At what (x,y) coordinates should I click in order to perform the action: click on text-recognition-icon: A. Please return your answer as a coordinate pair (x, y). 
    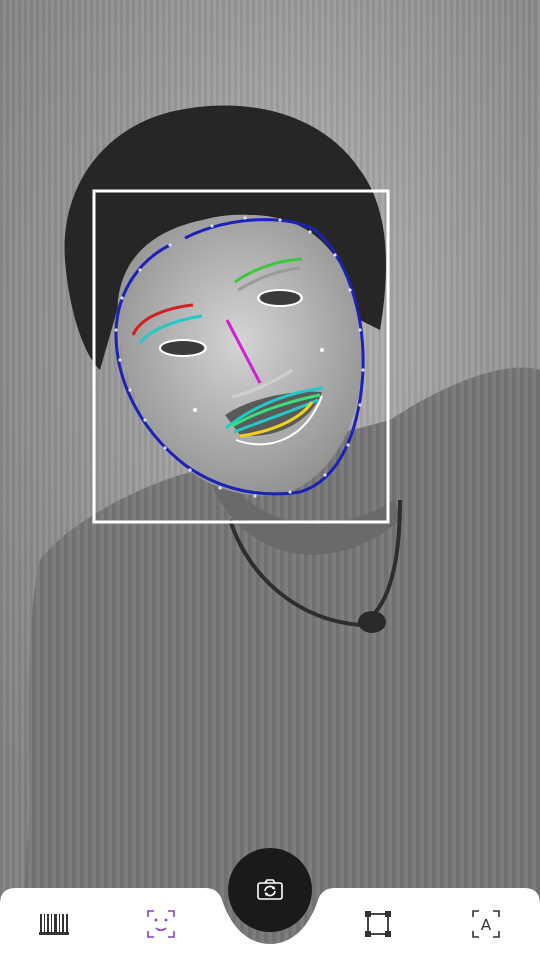
    Looking at the image, I should click on (486, 924).